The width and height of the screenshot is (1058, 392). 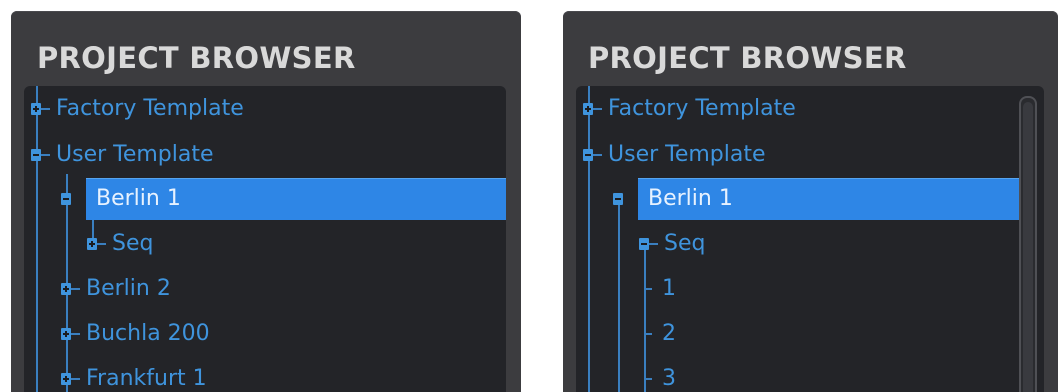 I want to click on tree-item-buchla-200: Buchla 200, so click(x=265, y=334).